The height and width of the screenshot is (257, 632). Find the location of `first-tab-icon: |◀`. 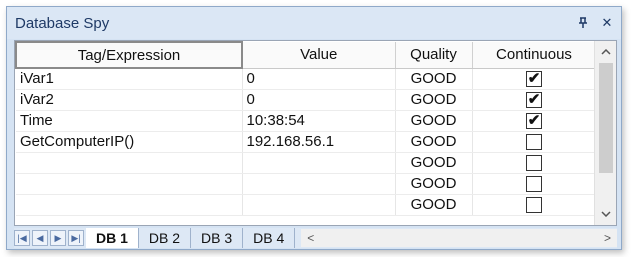

first-tab-icon: |◀ is located at coordinates (22, 238).